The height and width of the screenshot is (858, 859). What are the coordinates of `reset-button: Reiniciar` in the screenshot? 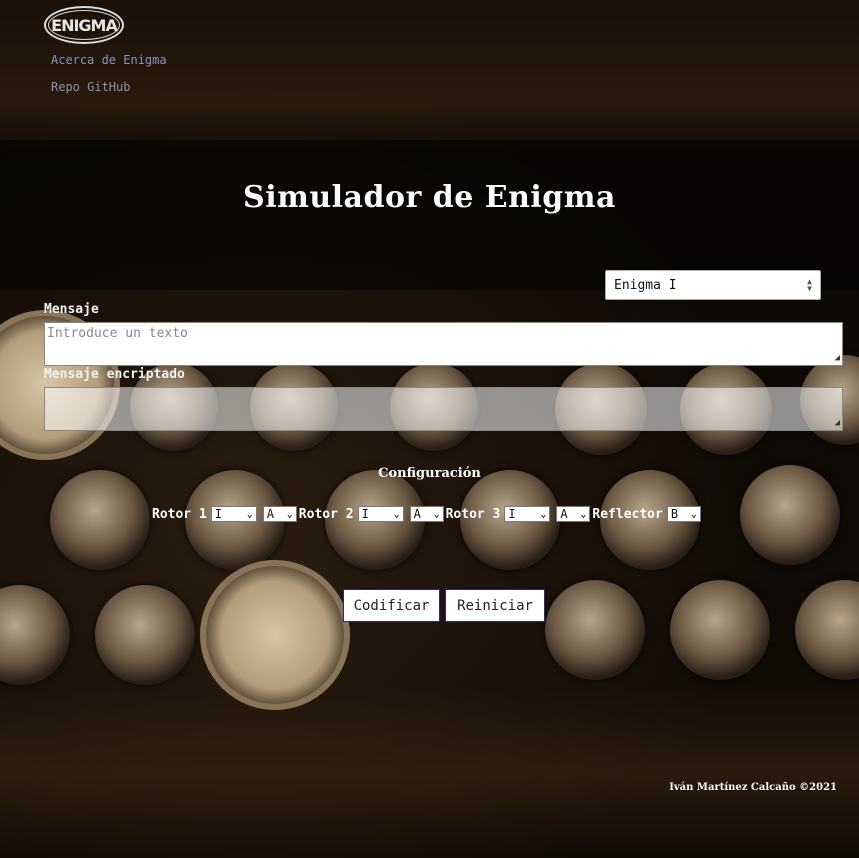 It's located at (495, 605).